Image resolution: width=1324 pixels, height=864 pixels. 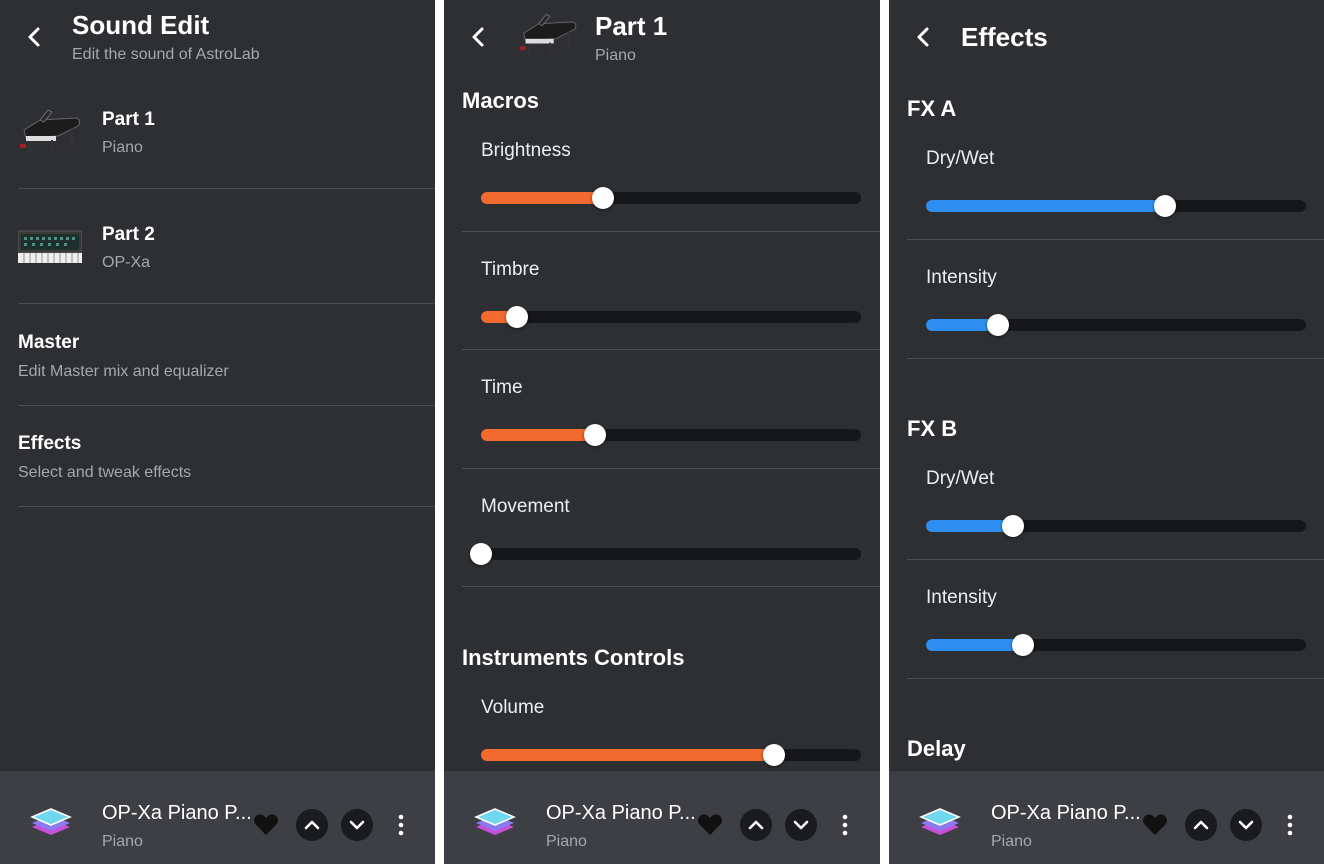 What do you see at coordinates (1004, 37) in the screenshot?
I see `page-title: Effects` at bounding box center [1004, 37].